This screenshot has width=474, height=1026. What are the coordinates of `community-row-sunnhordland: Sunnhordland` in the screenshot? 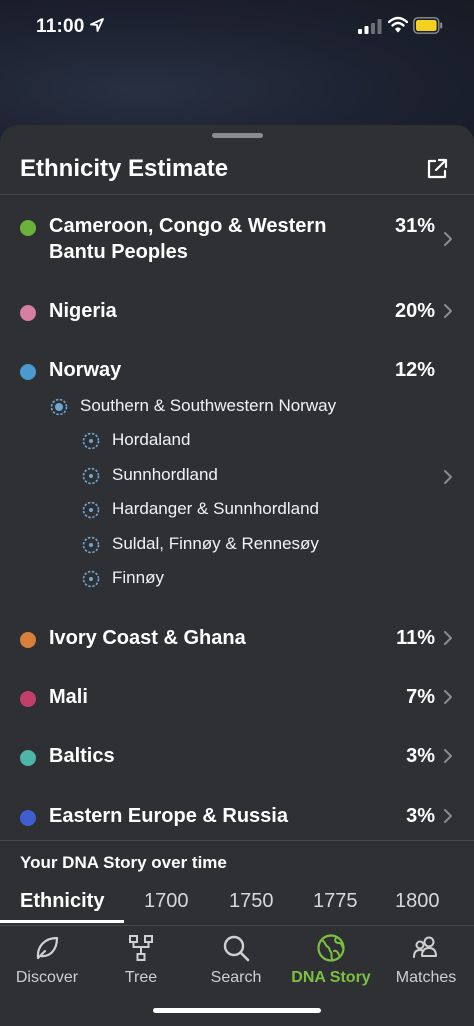 It's located at (237, 477).